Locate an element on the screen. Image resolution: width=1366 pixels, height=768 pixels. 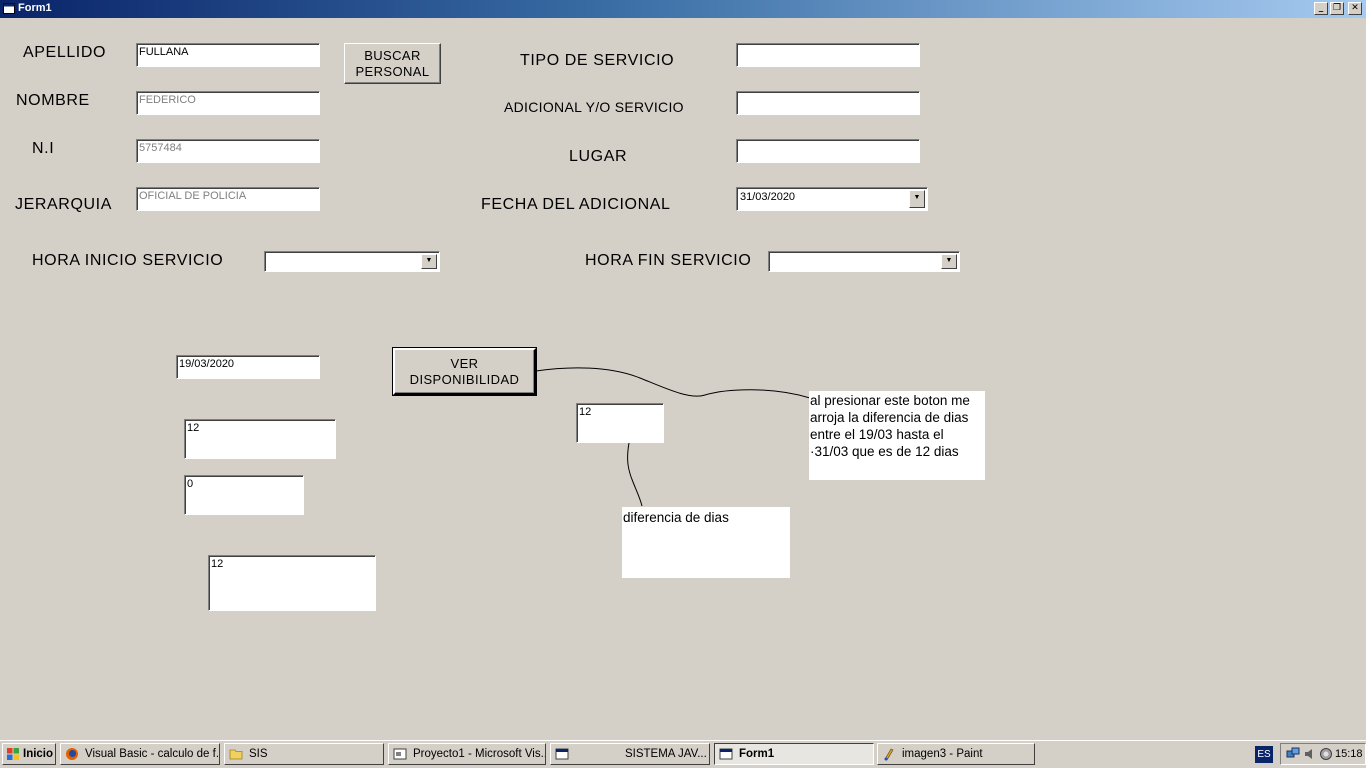
security-icon is located at coordinates (1326, 754).